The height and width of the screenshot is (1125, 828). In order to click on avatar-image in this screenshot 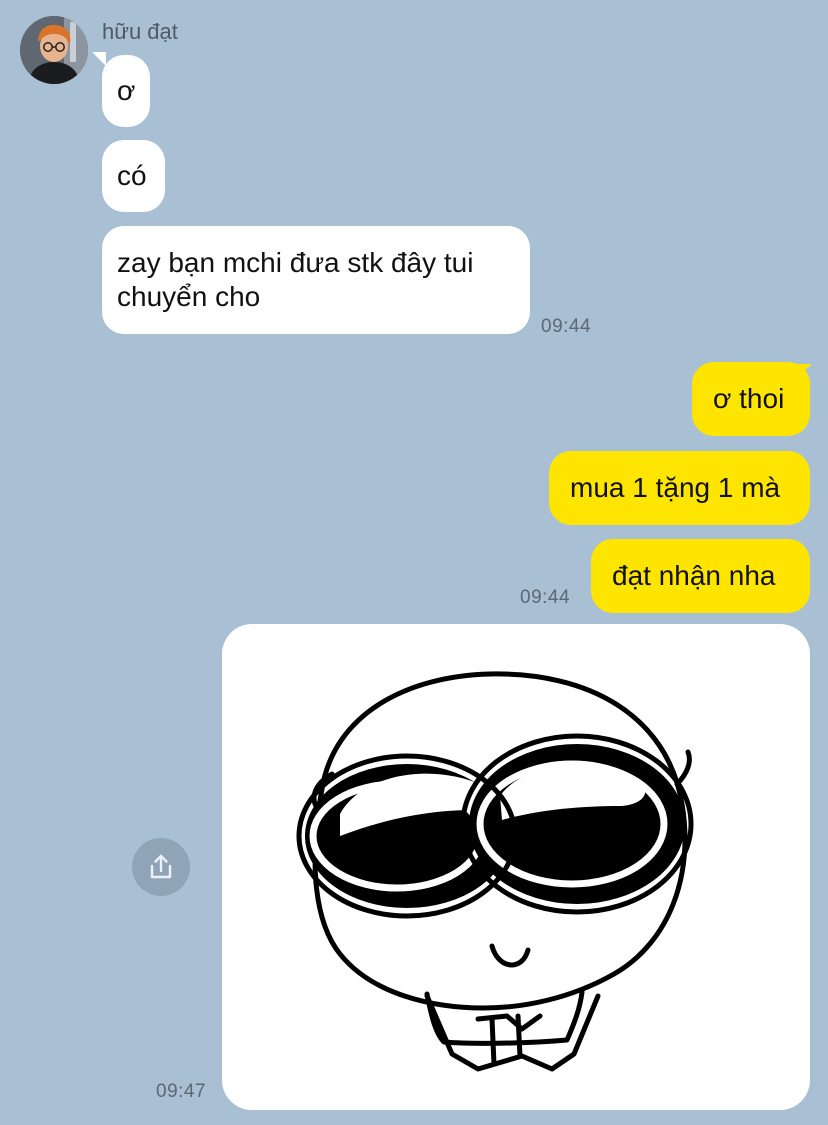, I will do `click(54, 50)`.